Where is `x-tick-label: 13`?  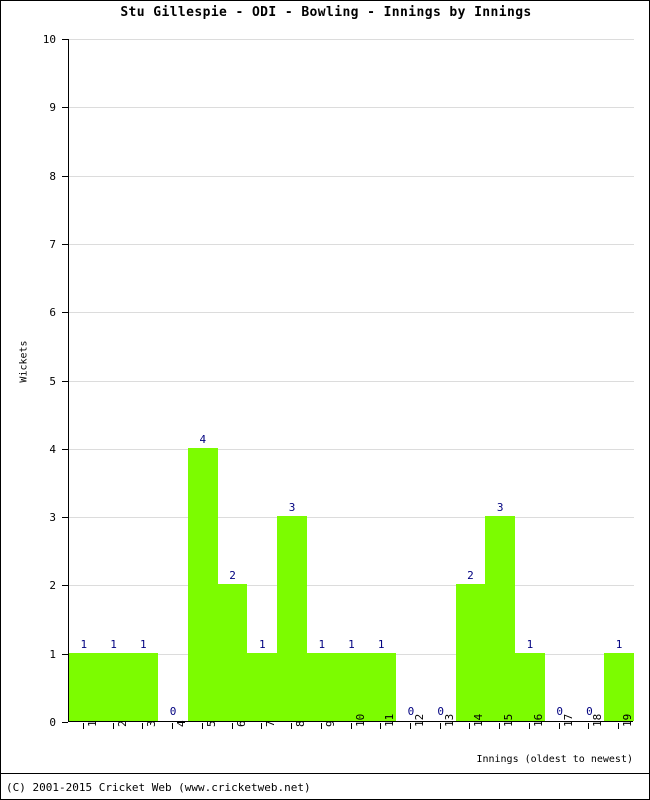
x-tick-label: 13 is located at coordinates (449, 720).